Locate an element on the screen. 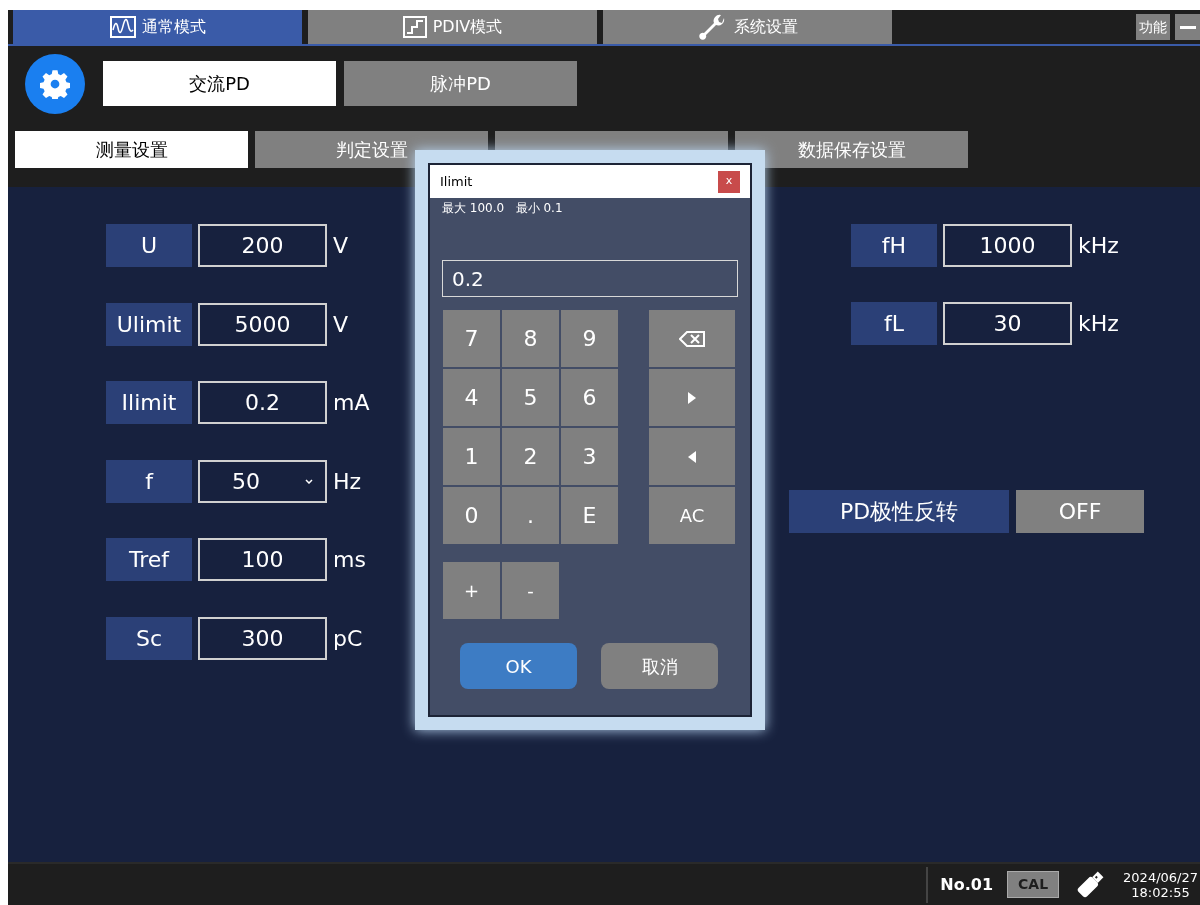 This screenshot has width=1200, height=905. value-field: 200 is located at coordinates (262, 245).